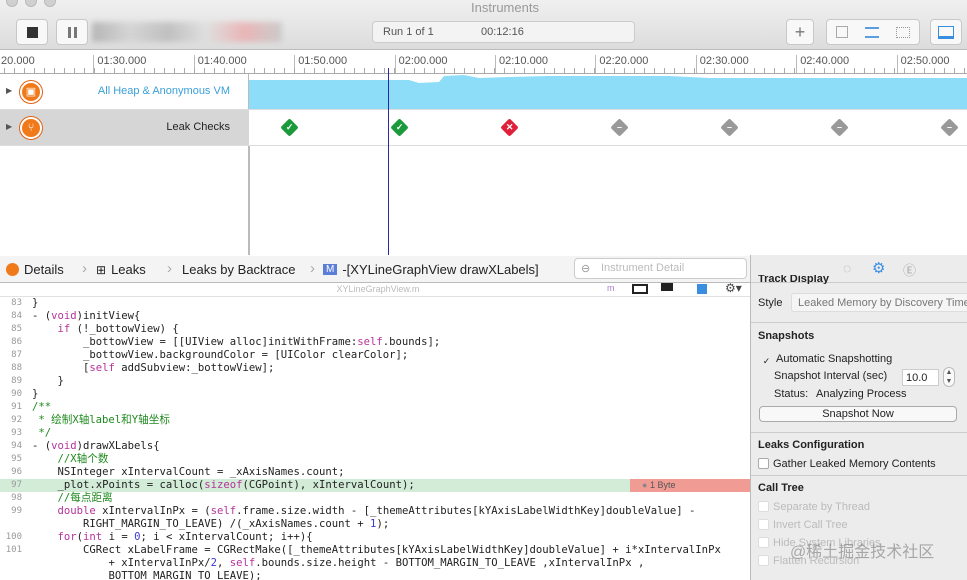 This screenshot has width=967, height=580. What do you see at coordinates (375, 303) in the screenshot?
I see `code-line: 83}` at bounding box center [375, 303].